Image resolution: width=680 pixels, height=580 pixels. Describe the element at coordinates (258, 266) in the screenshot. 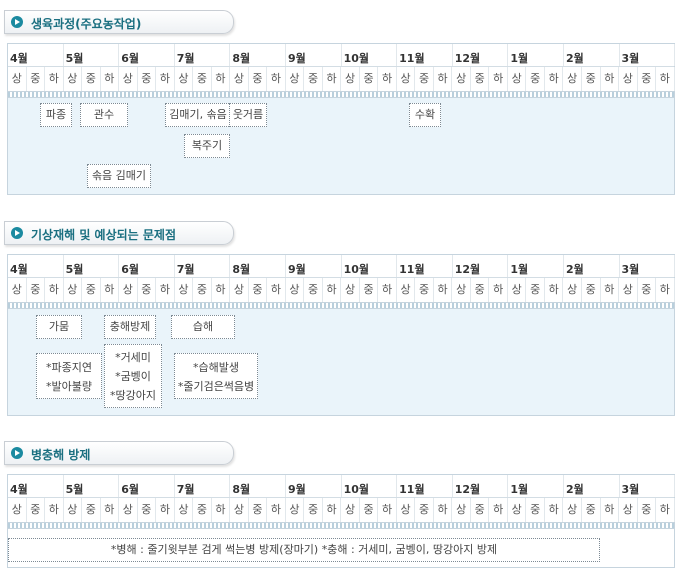

I see `month-header-cell: 8월` at that location.